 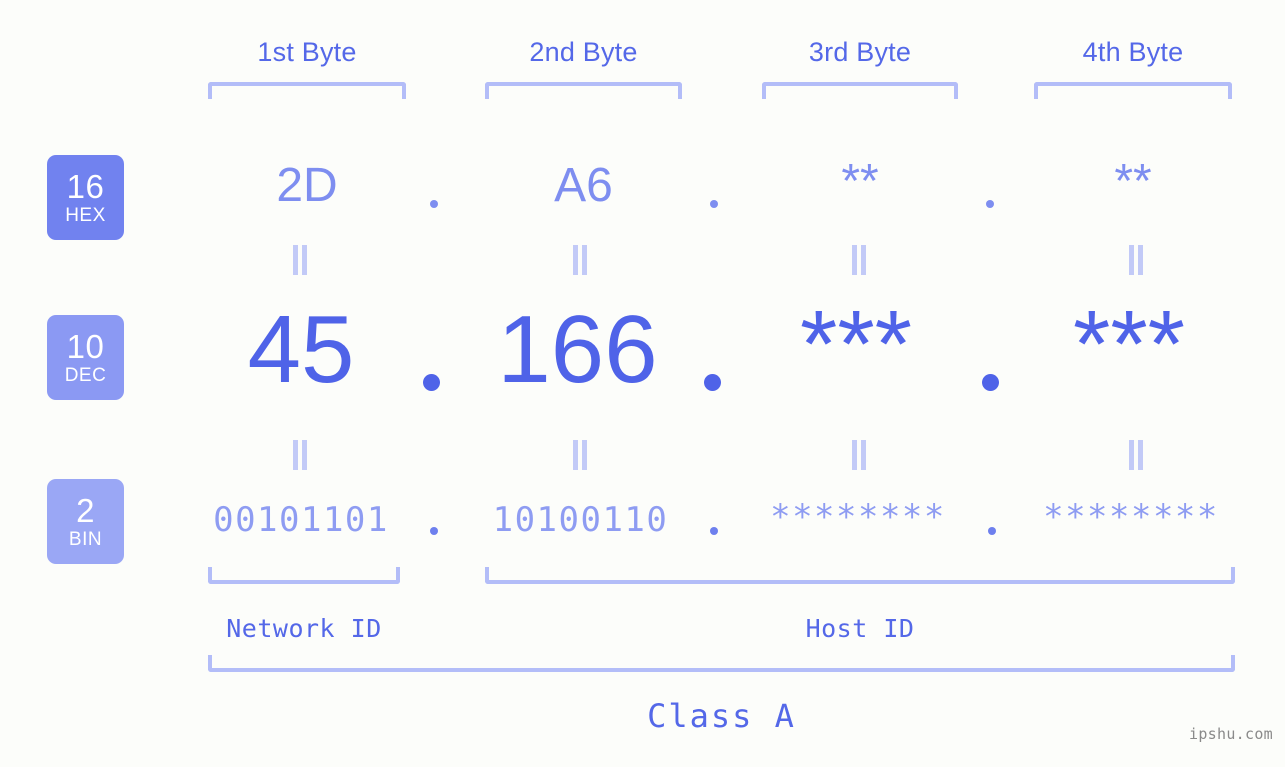 I want to click on byte-header-4: 4th Byte, so click(x=1133, y=52).